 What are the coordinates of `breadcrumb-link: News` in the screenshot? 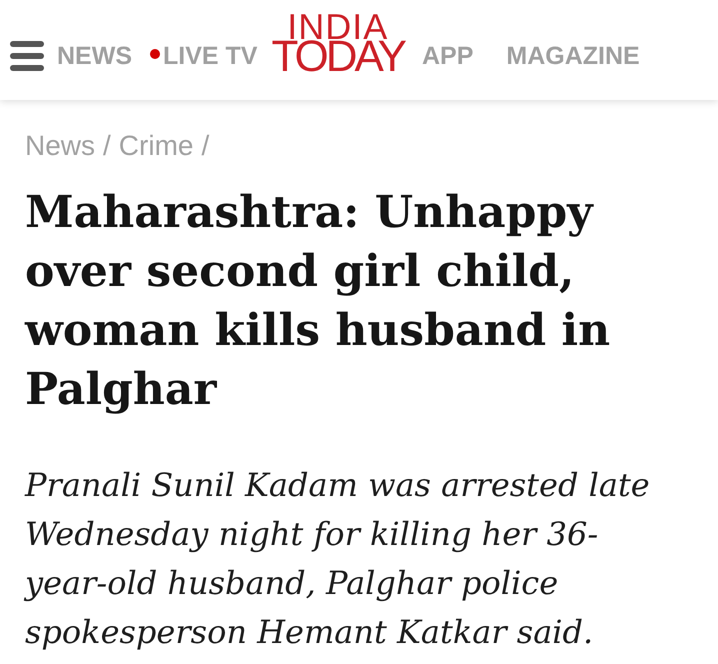 It's located at (60, 146).